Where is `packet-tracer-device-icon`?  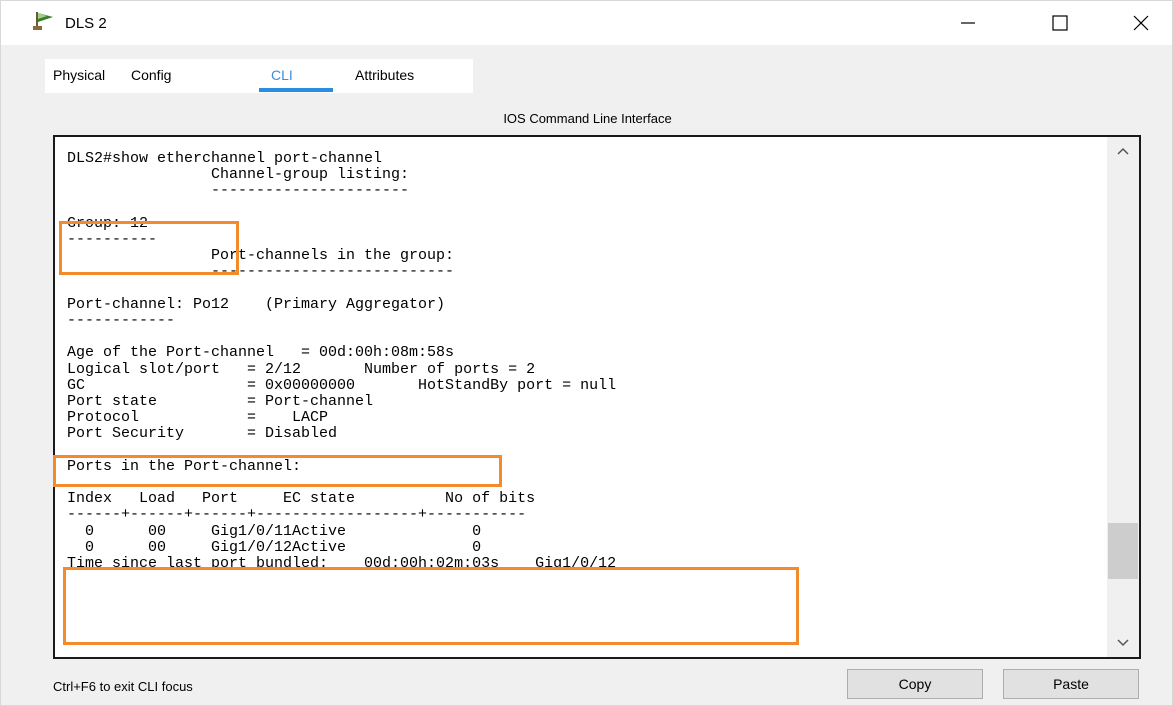 packet-tracer-device-icon is located at coordinates (43, 21).